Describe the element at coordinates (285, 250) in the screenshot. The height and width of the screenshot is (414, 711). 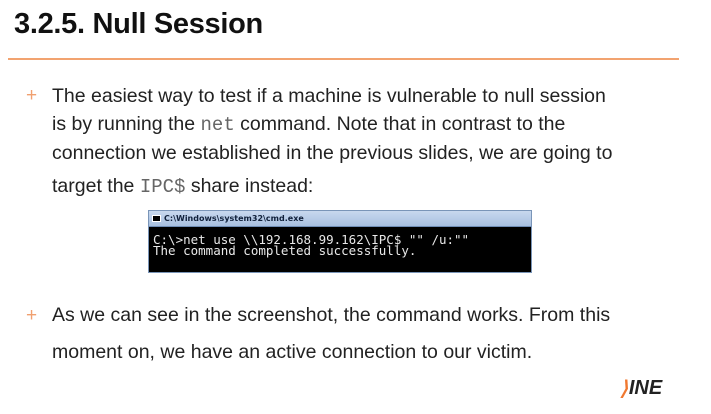
I see `cmd-line-2: The command completed successfully.` at that location.